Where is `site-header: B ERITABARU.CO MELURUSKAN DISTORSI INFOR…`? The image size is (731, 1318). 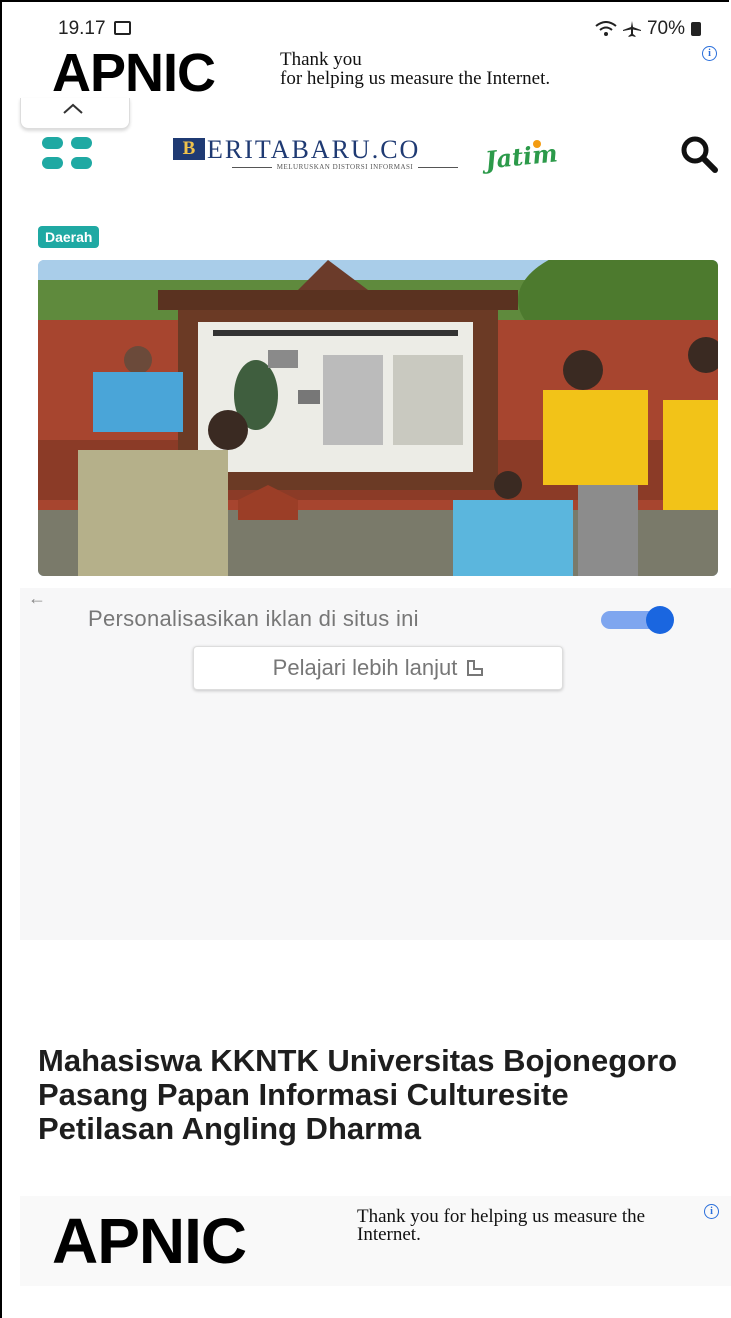
site-header: B ERITABARU.CO MELURUSKAN DISTORSI INFOR… is located at coordinates (375, 158).